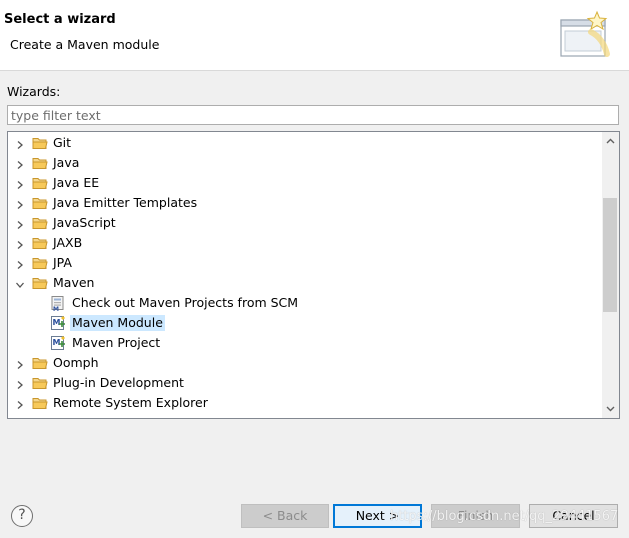  What do you see at coordinates (573, 516) in the screenshot?
I see `cancel-button: Cancel` at bounding box center [573, 516].